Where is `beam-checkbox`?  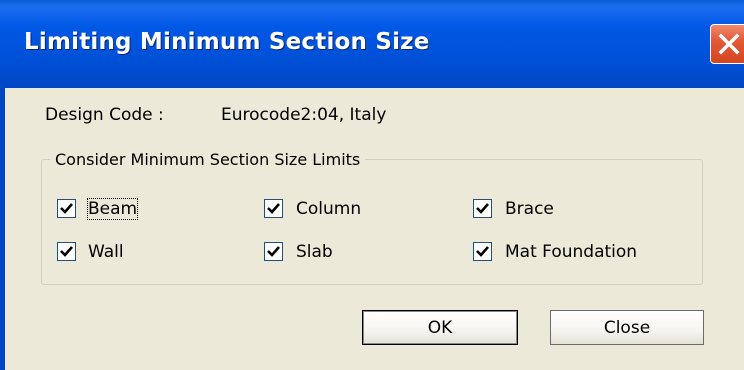
beam-checkbox is located at coordinates (66, 208).